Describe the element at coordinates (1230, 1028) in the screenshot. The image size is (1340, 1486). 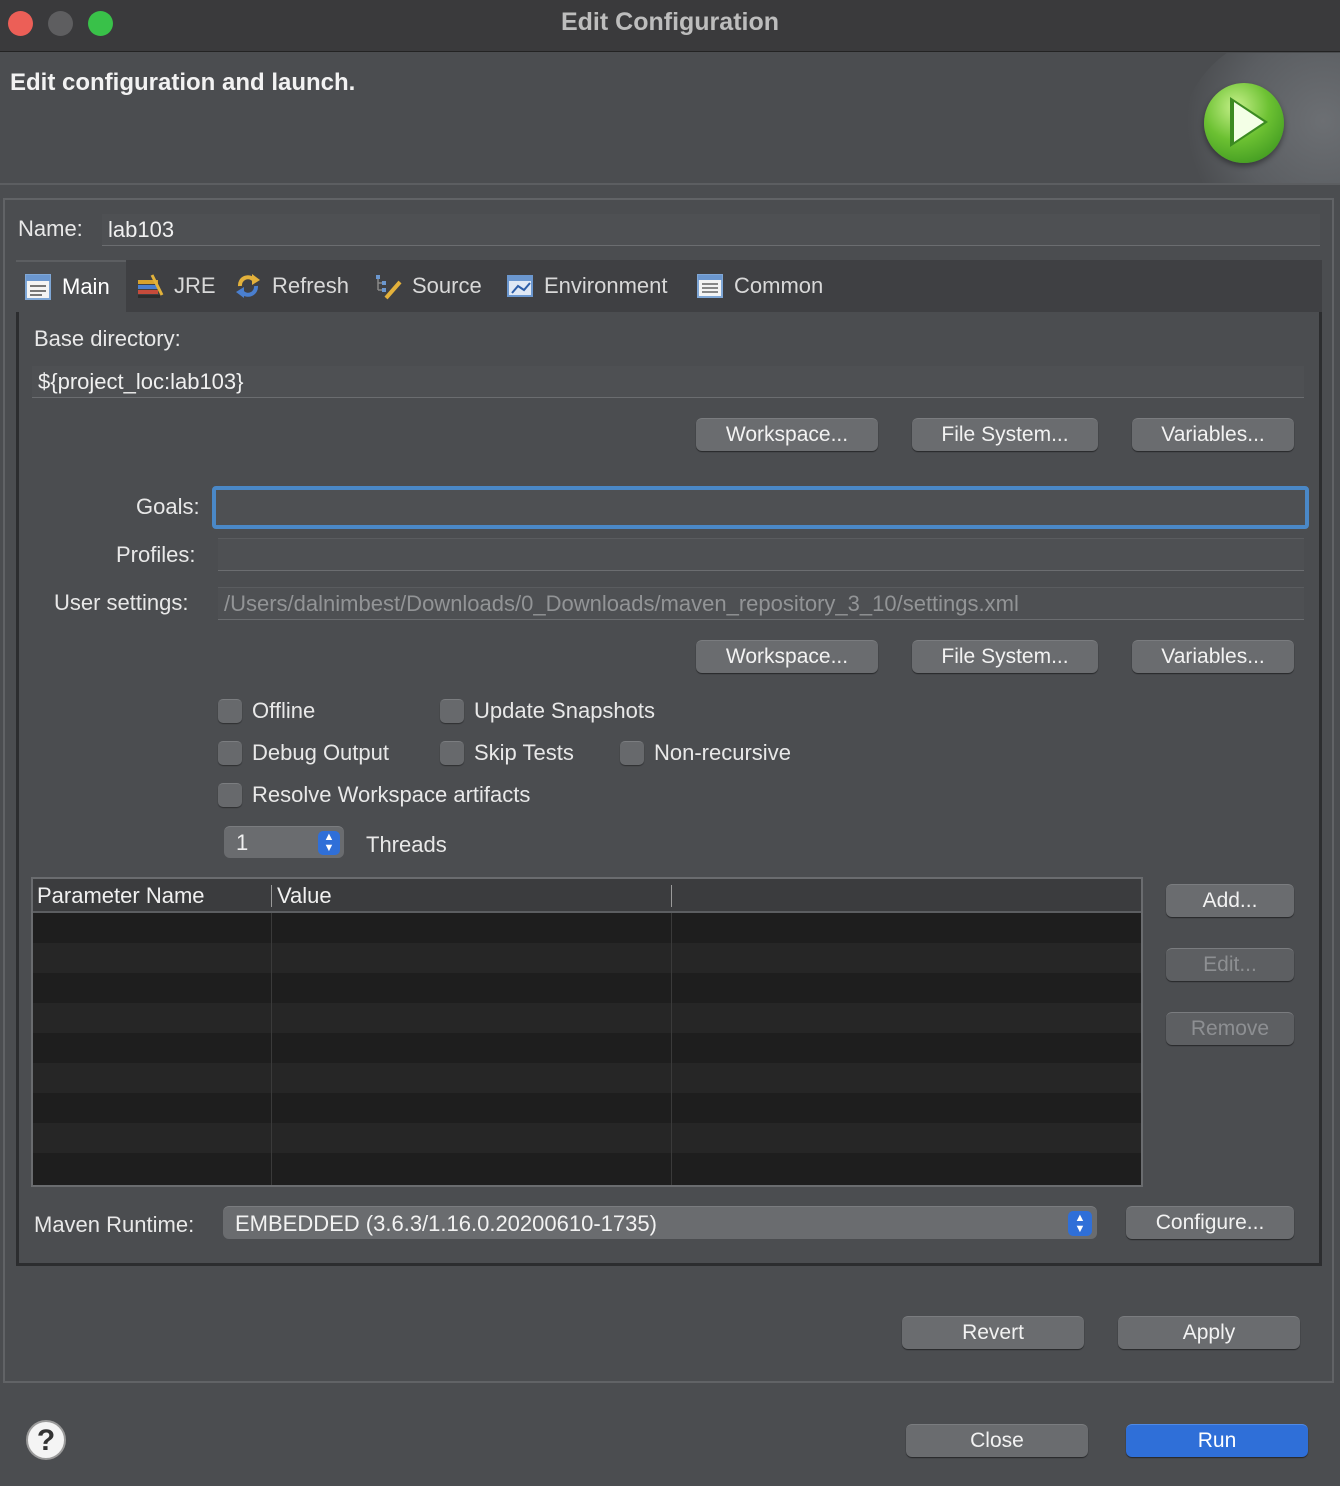
I see `remove-parameter-button: Remove` at that location.